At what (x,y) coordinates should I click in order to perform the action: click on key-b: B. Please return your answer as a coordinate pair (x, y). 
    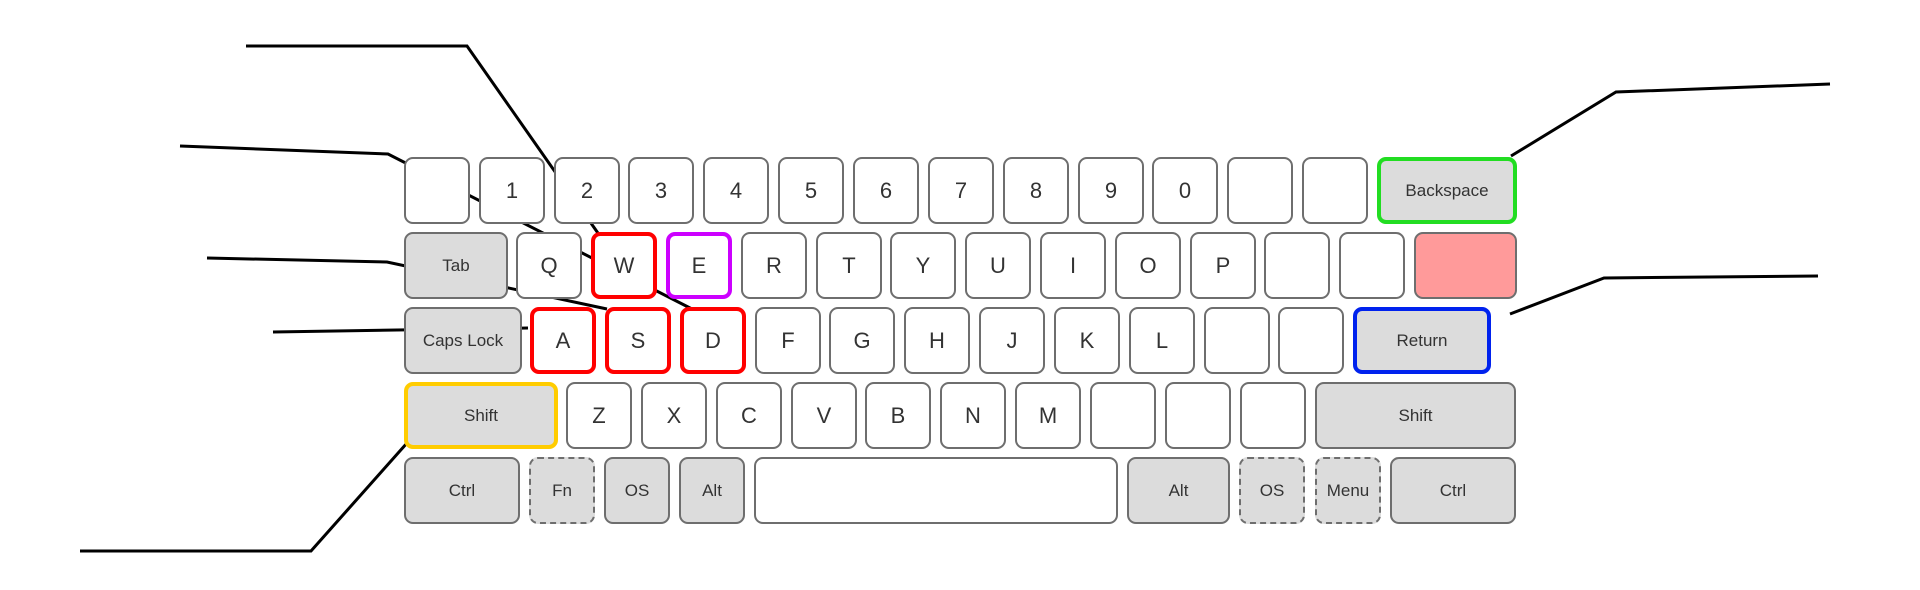
    Looking at the image, I should click on (898, 415).